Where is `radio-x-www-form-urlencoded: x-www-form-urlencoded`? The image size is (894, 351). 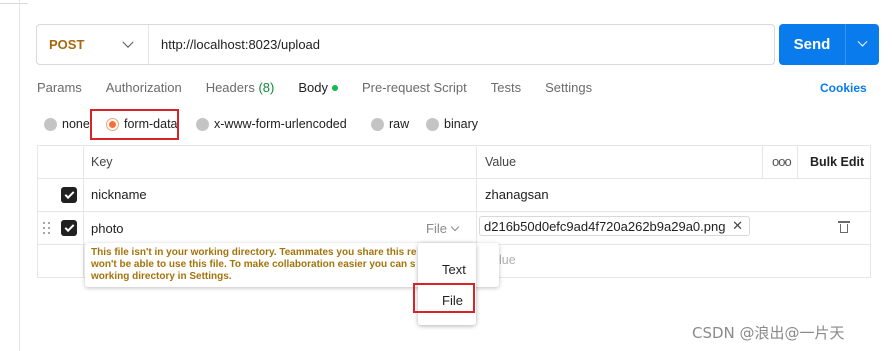
radio-x-www-form-urlencoded: x-www-form-urlencoded is located at coordinates (271, 124).